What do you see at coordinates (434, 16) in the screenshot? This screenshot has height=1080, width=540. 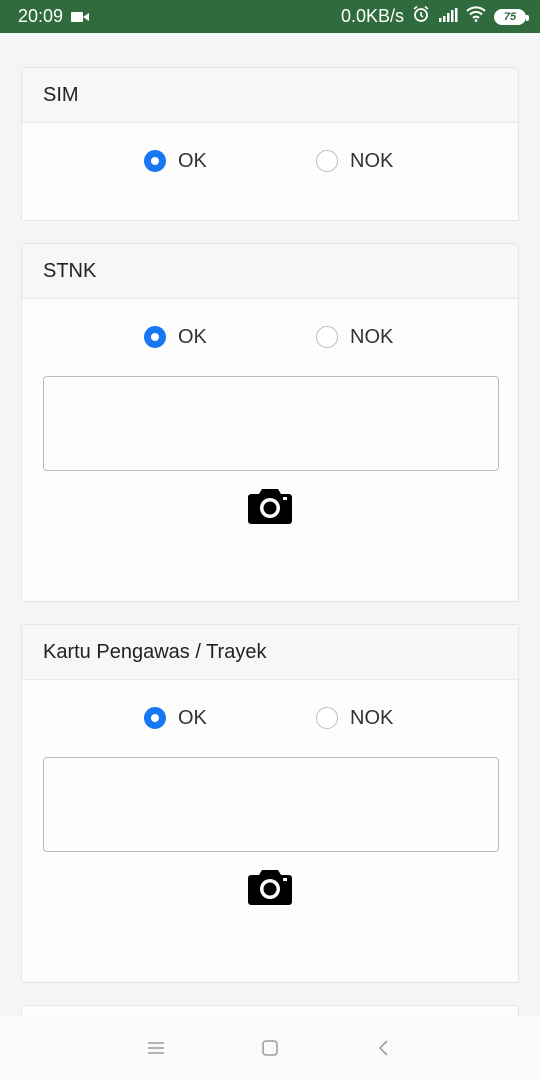 I see `status-right: 0.0KB/s 75` at bounding box center [434, 16].